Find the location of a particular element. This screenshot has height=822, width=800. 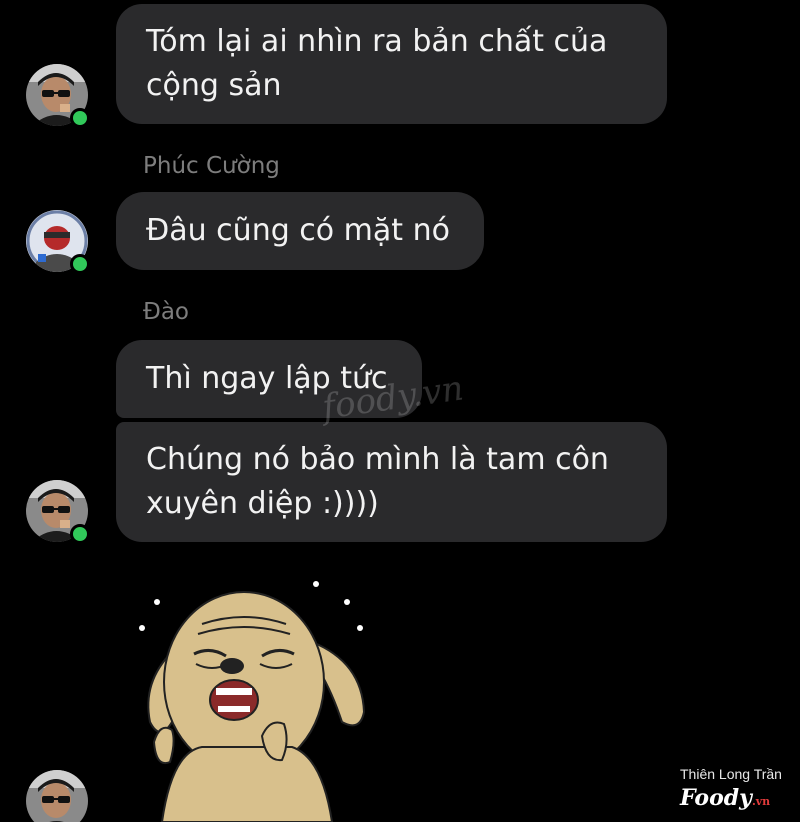

sender-name: Phúc Cường is located at coordinates (211, 166).